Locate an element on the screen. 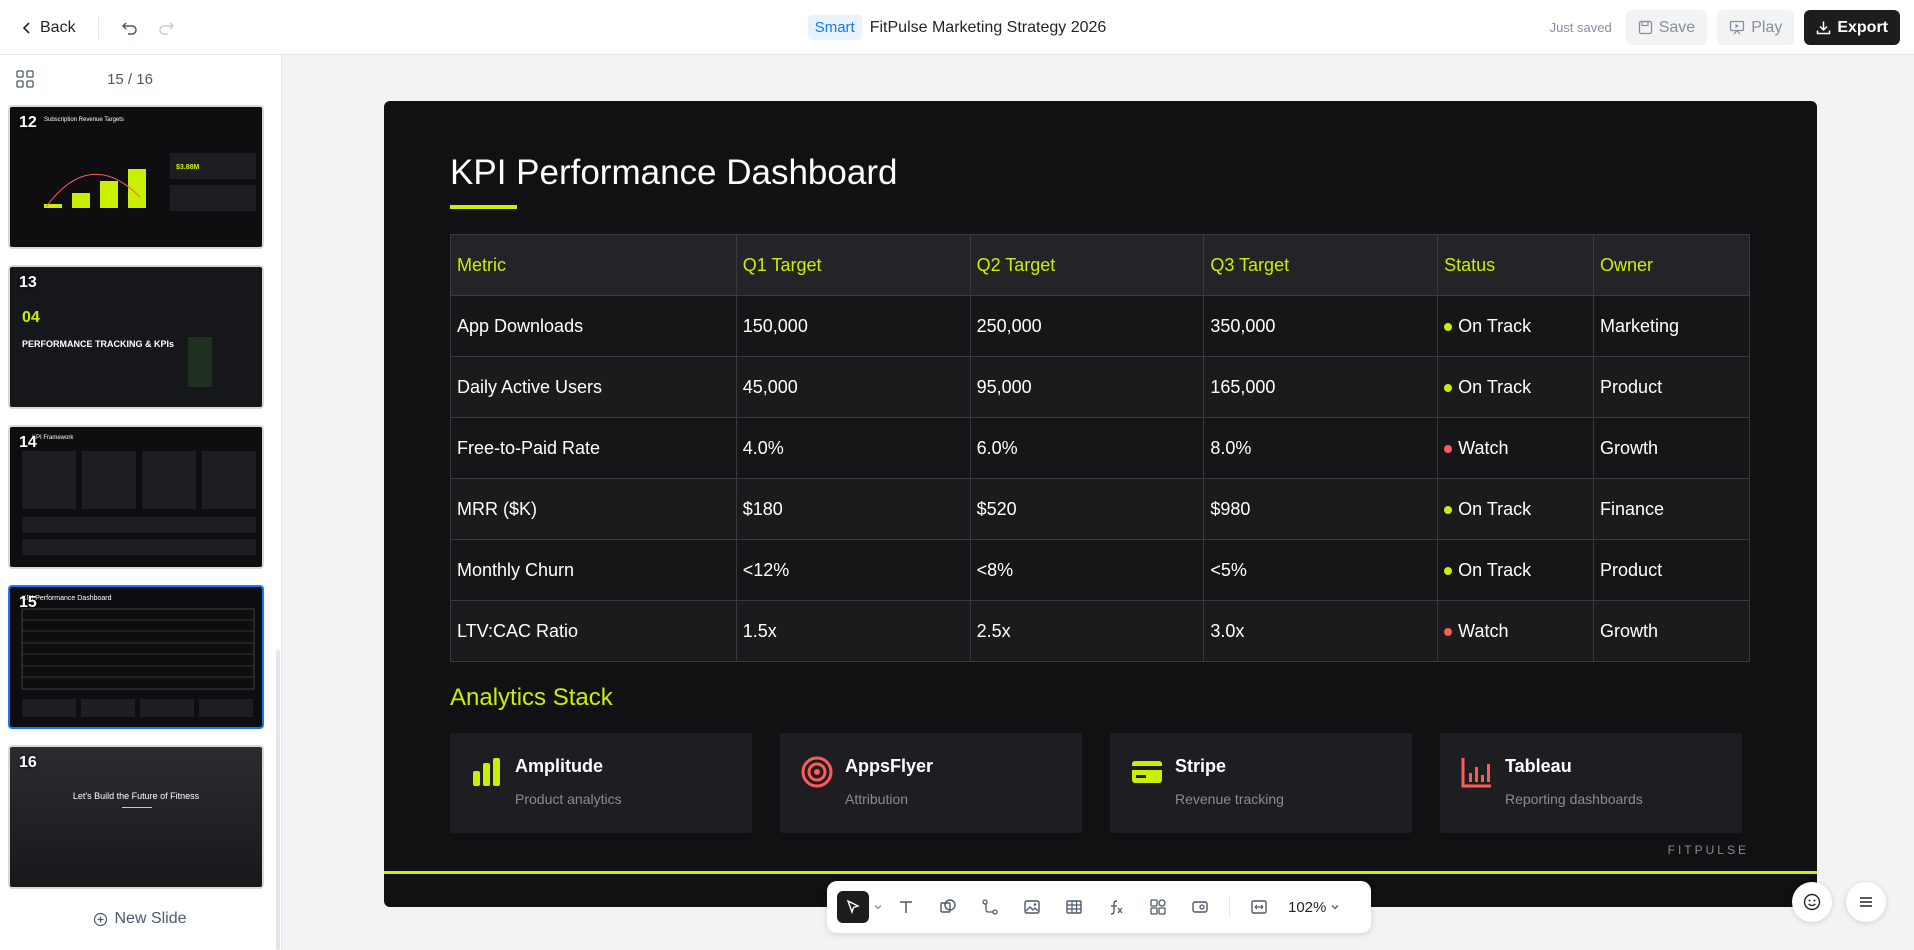 The height and width of the screenshot is (950, 1914). q1-cell: <12% is located at coordinates (853, 570).